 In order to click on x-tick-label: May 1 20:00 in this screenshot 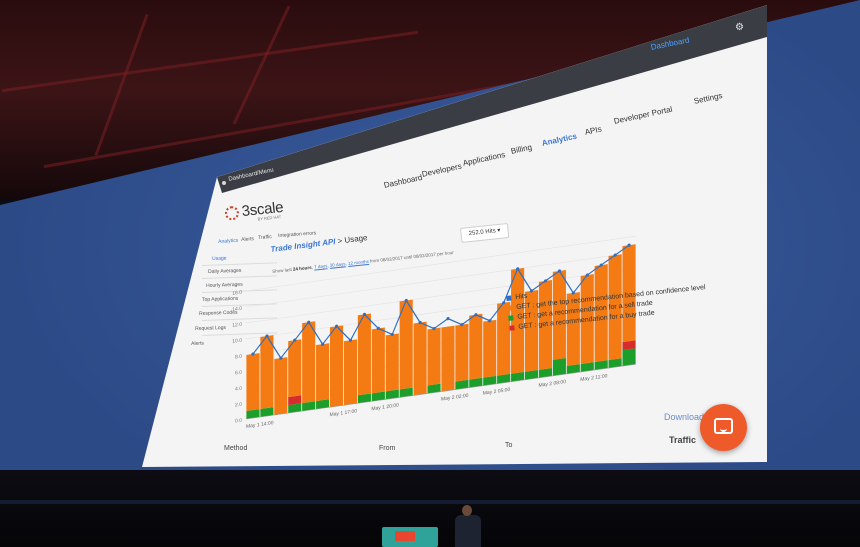, I will do `click(385, 408)`.